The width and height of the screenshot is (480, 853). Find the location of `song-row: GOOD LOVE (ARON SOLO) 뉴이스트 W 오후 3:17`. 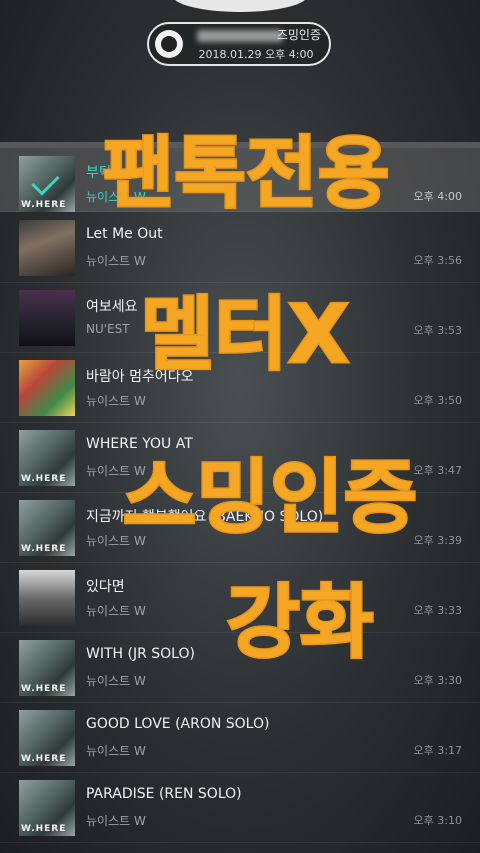

song-row: GOOD LOVE (ARON SOLO) 뉴이스트 W 오후 3:17 is located at coordinates (240, 737).